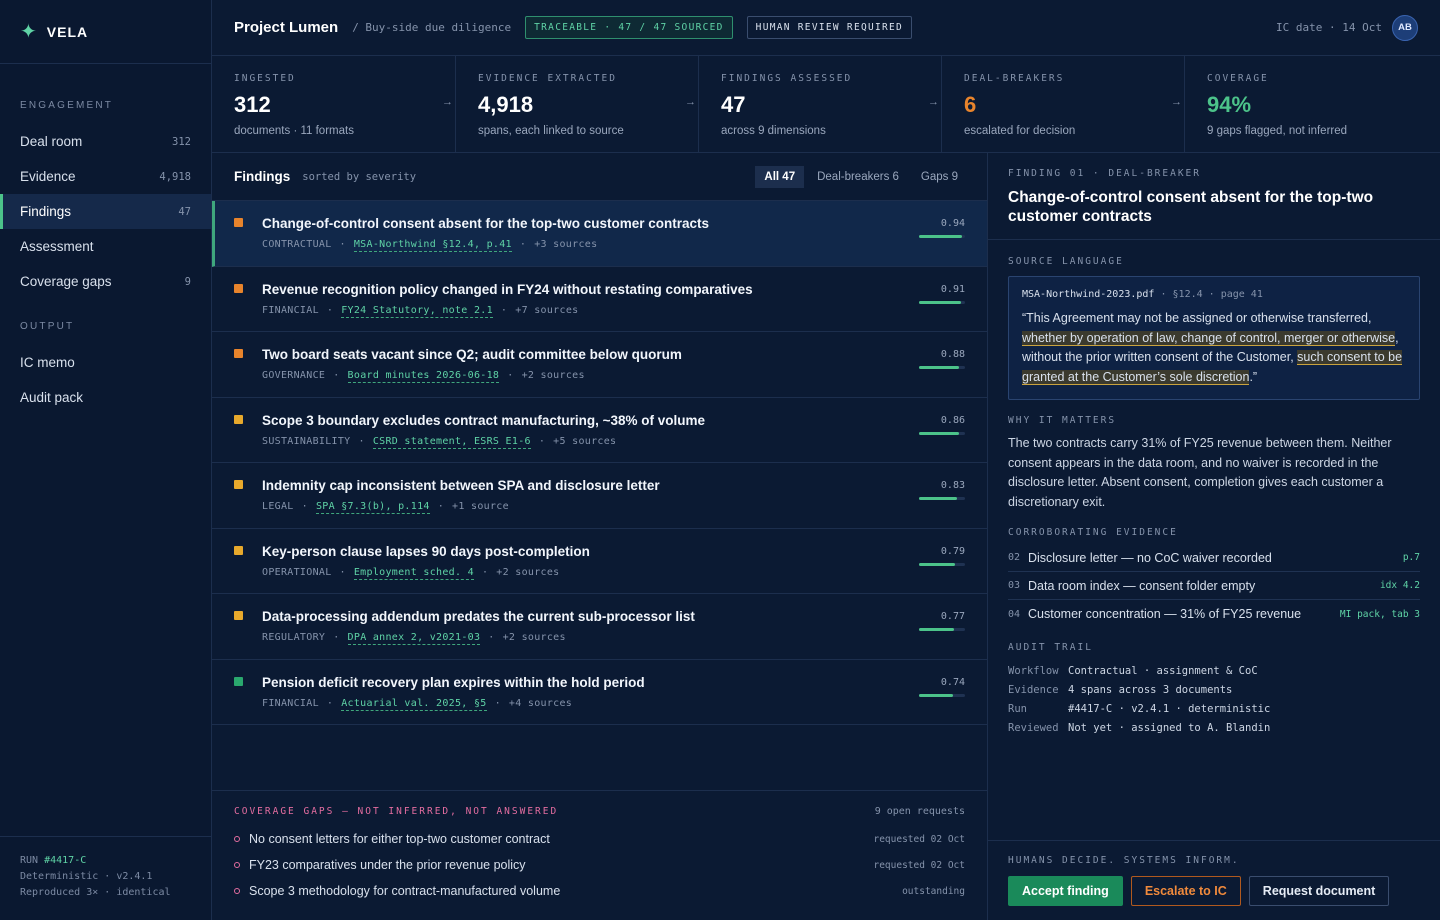 Image resolution: width=1440 pixels, height=920 pixels. What do you see at coordinates (265, 78) in the screenshot?
I see `metric-label: INGESTED` at bounding box center [265, 78].